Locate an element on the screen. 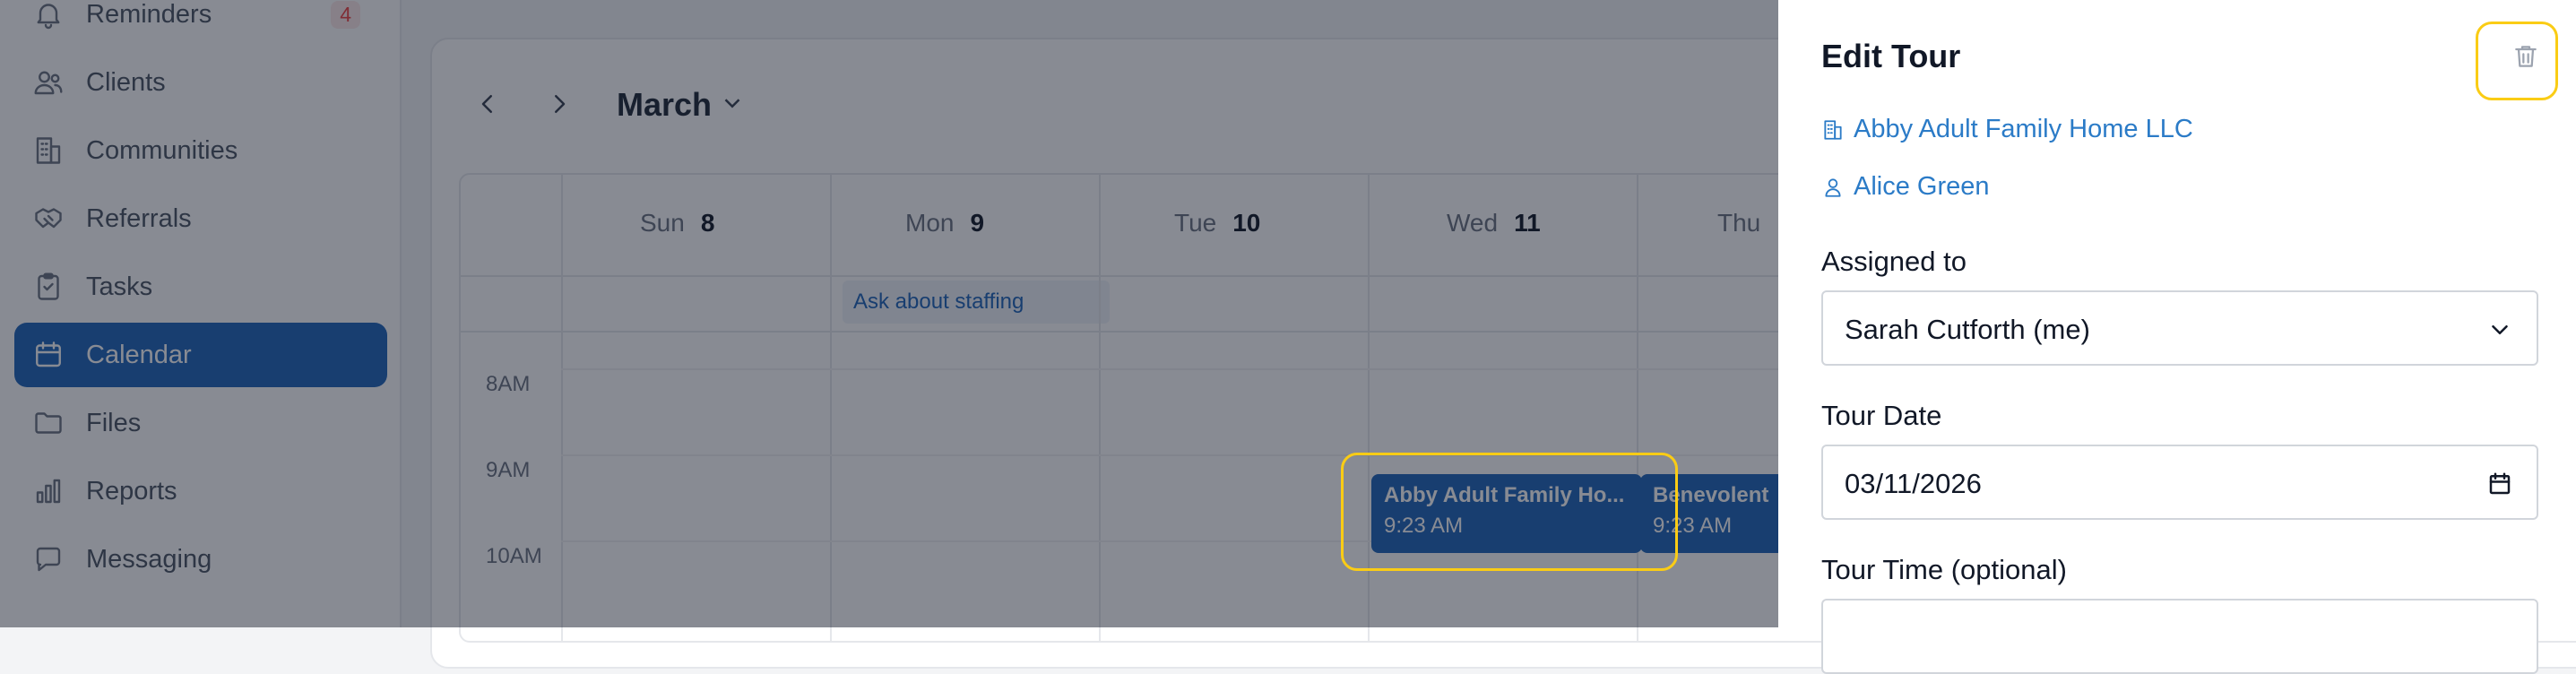  building-icon is located at coordinates (1833, 129).